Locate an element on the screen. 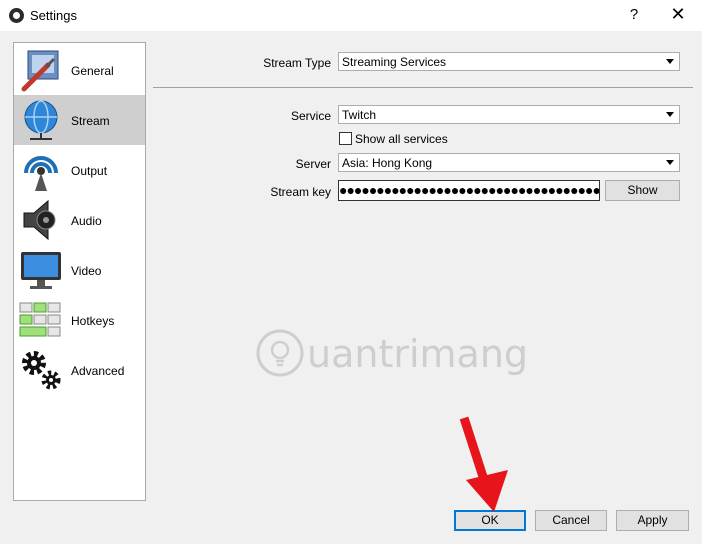 This screenshot has width=702, height=544. watermark: uantrimang is located at coordinates (392, 354).